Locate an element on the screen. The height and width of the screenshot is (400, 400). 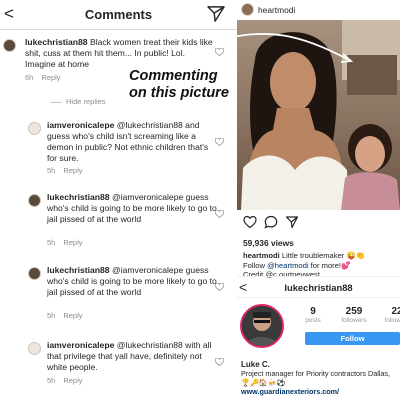
comments-header: < Comments is located at coordinates (118, 15).